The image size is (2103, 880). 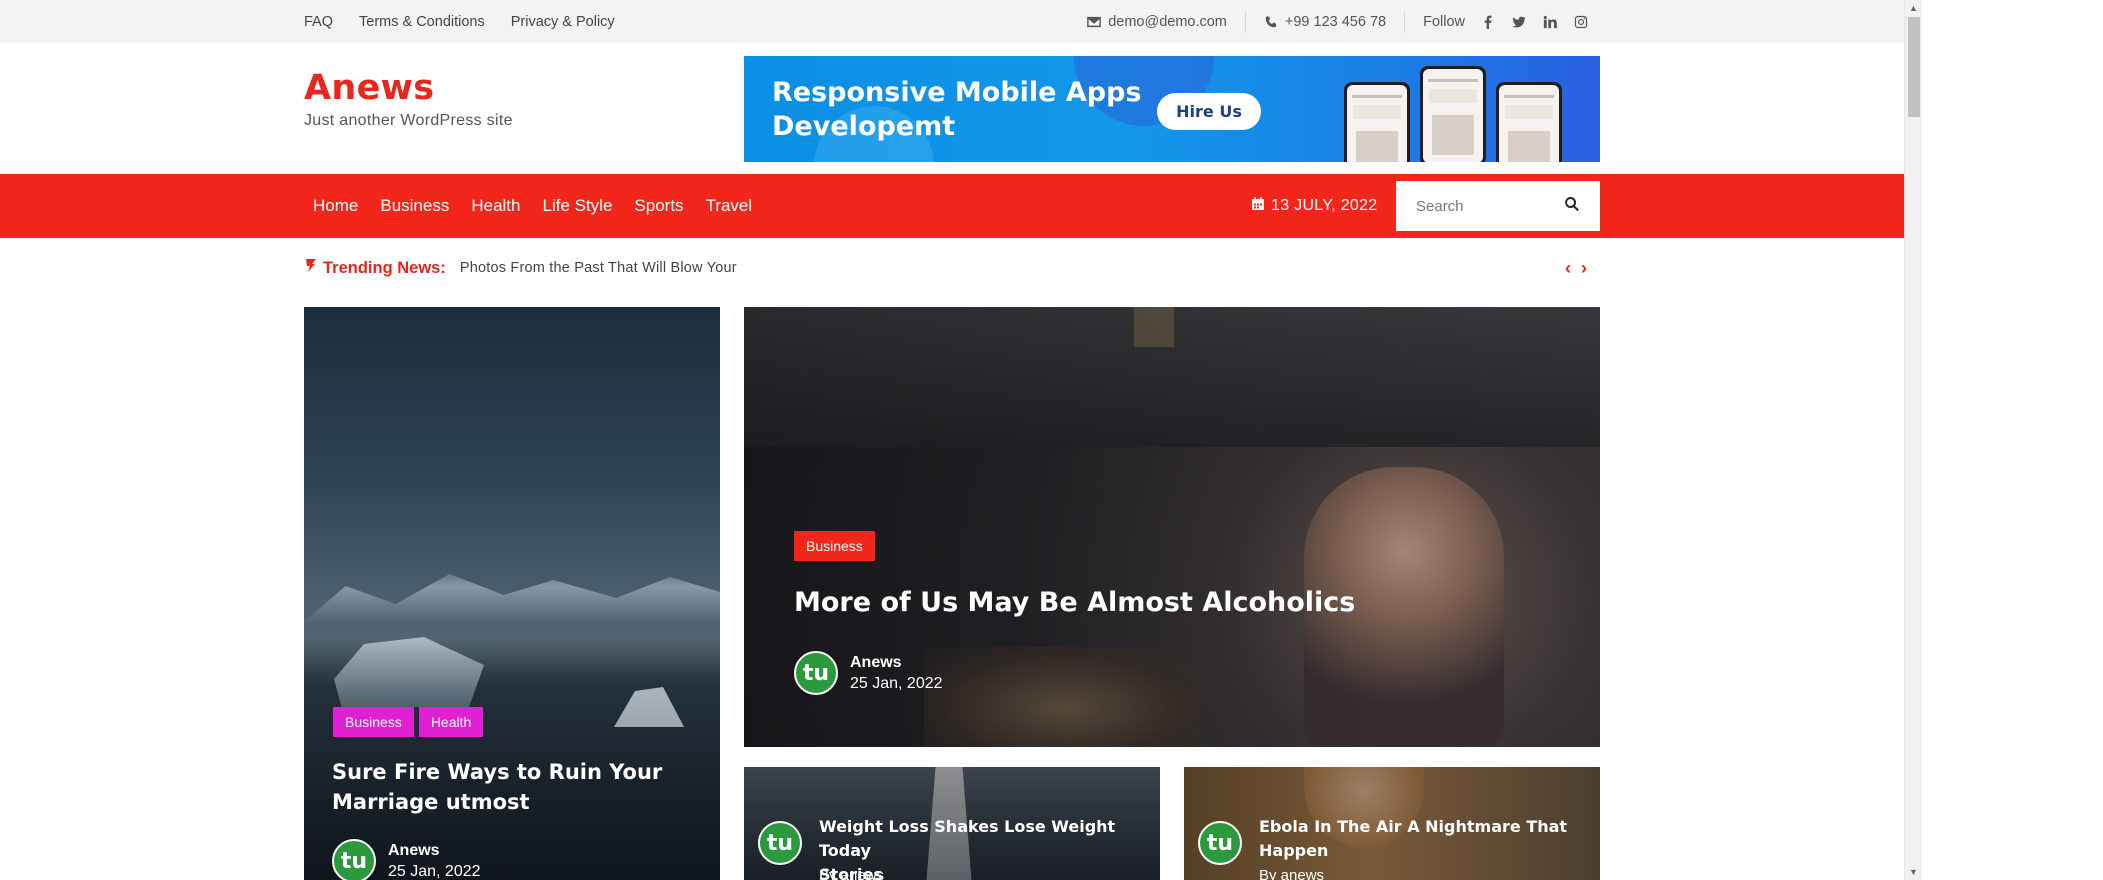 What do you see at coordinates (864, 126) in the screenshot?
I see `banner-line-2: Developemt` at bounding box center [864, 126].